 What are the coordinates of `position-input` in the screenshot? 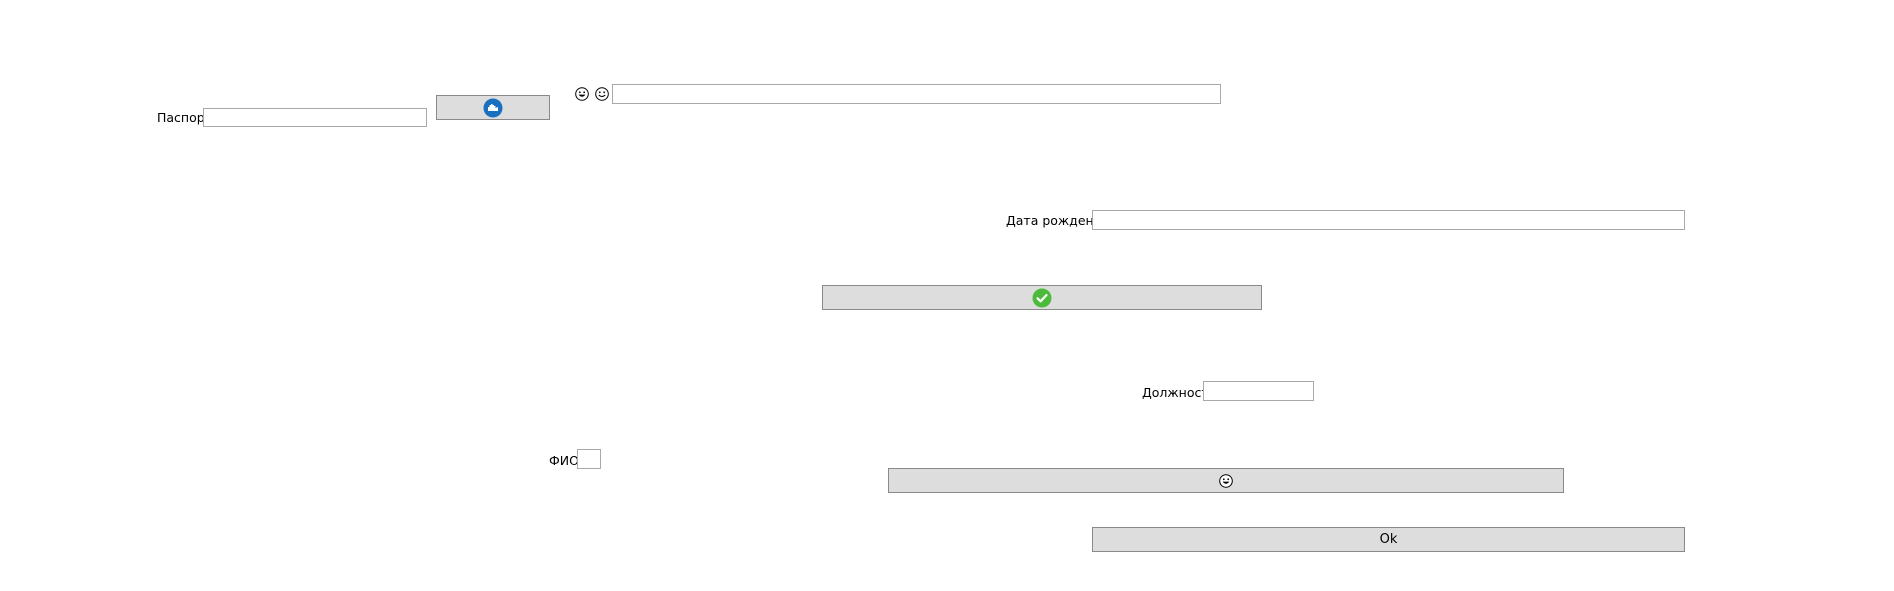 It's located at (1258, 391).